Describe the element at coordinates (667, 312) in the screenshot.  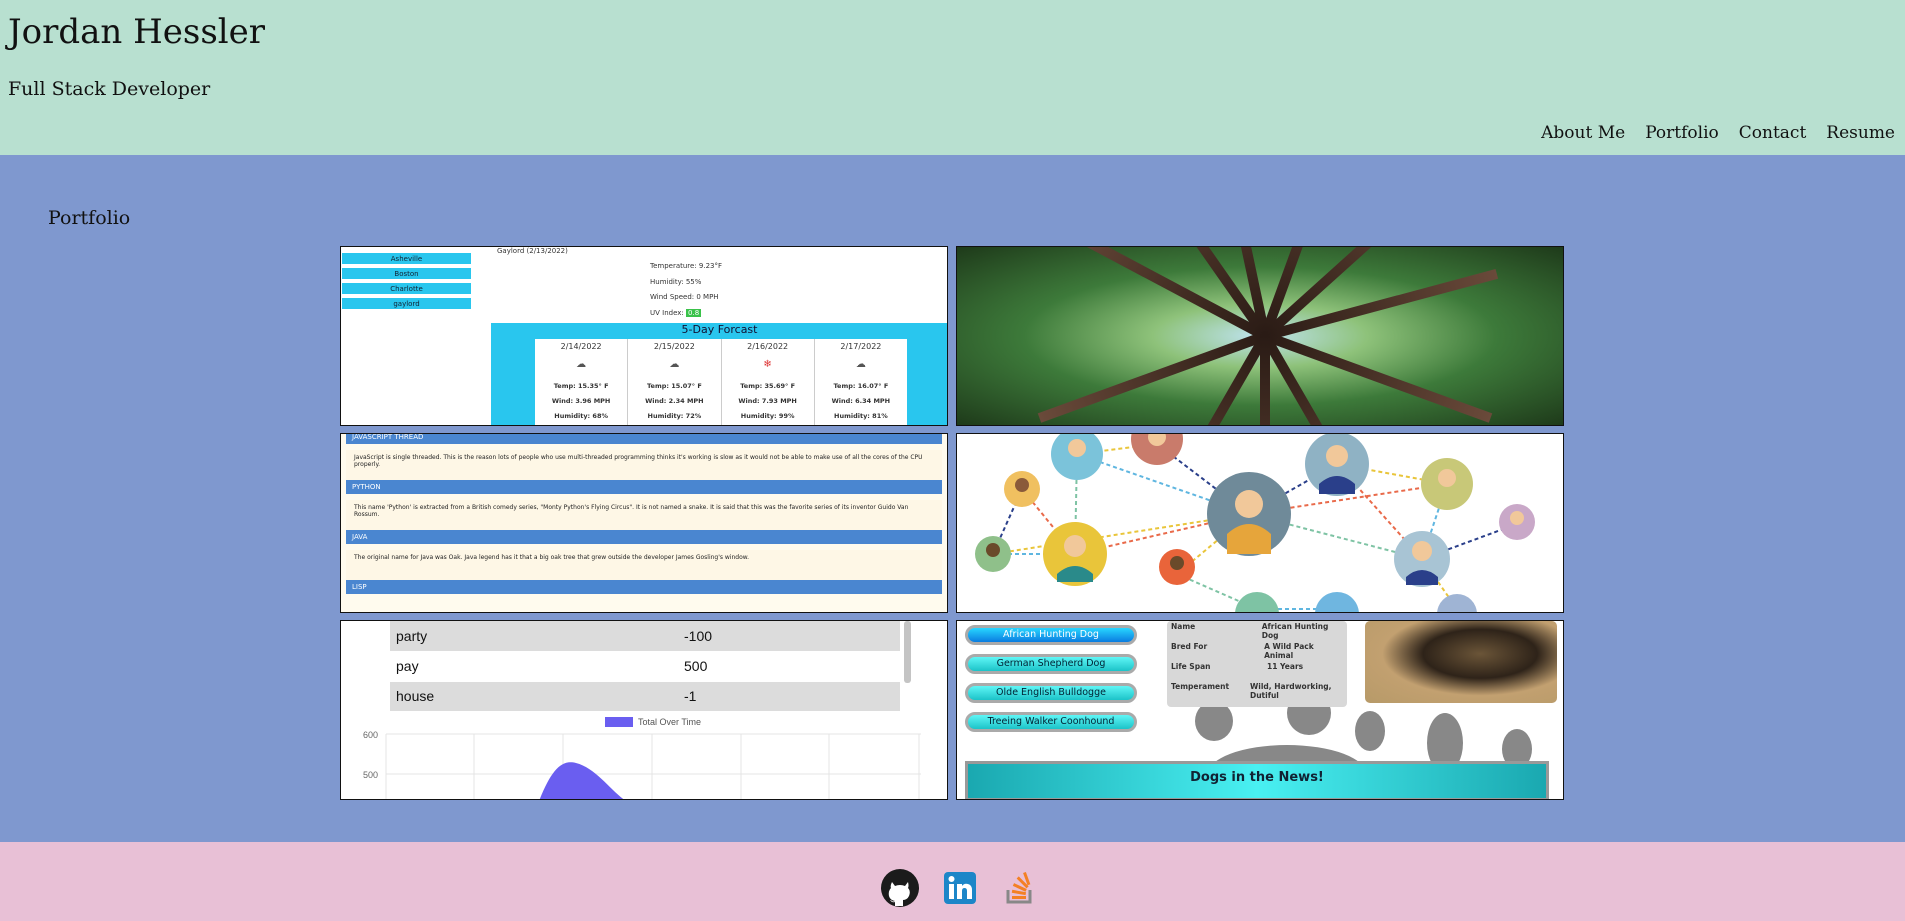
I see `uv-label: UV Index:` at that location.